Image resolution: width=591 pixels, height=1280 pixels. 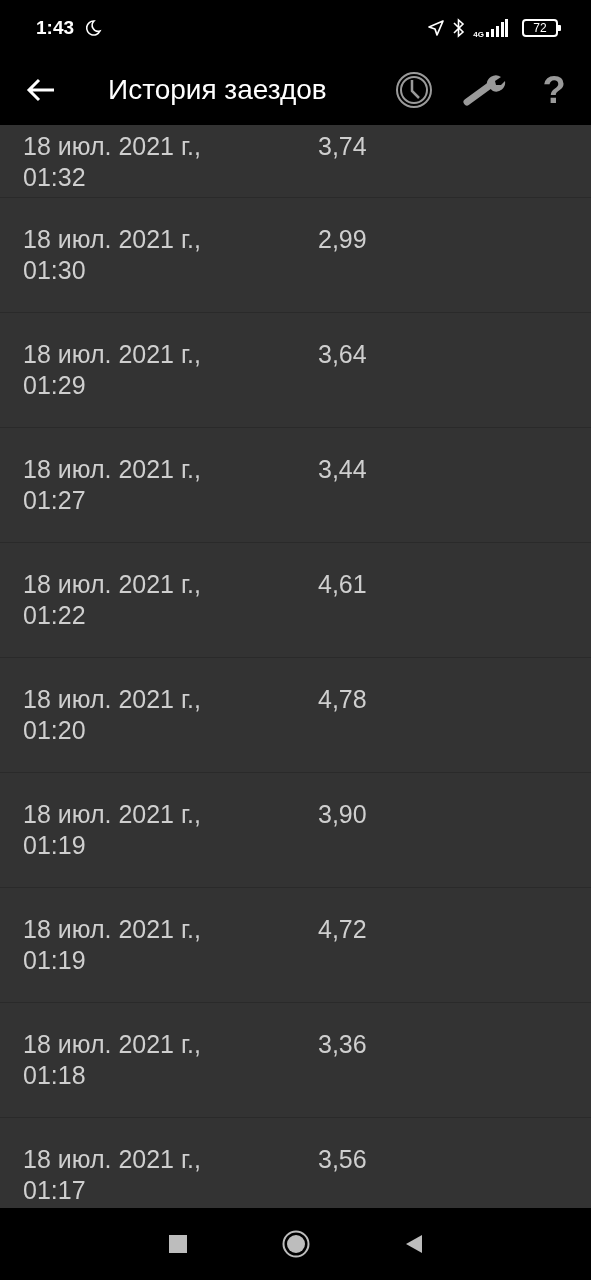 What do you see at coordinates (342, 354) in the screenshot?
I see `ride-value: 3,64` at bounding box center [342, 354].